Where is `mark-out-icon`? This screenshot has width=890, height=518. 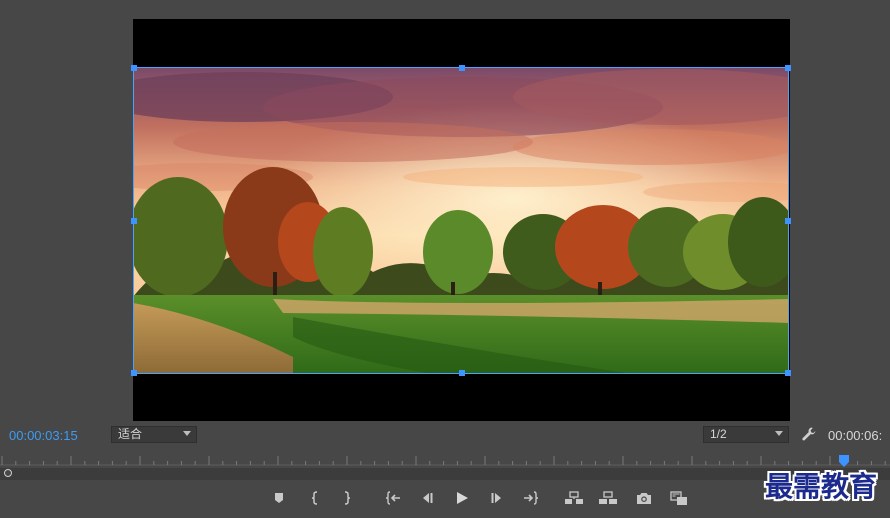
mark-out-icon is located at coordinates (347, 498).